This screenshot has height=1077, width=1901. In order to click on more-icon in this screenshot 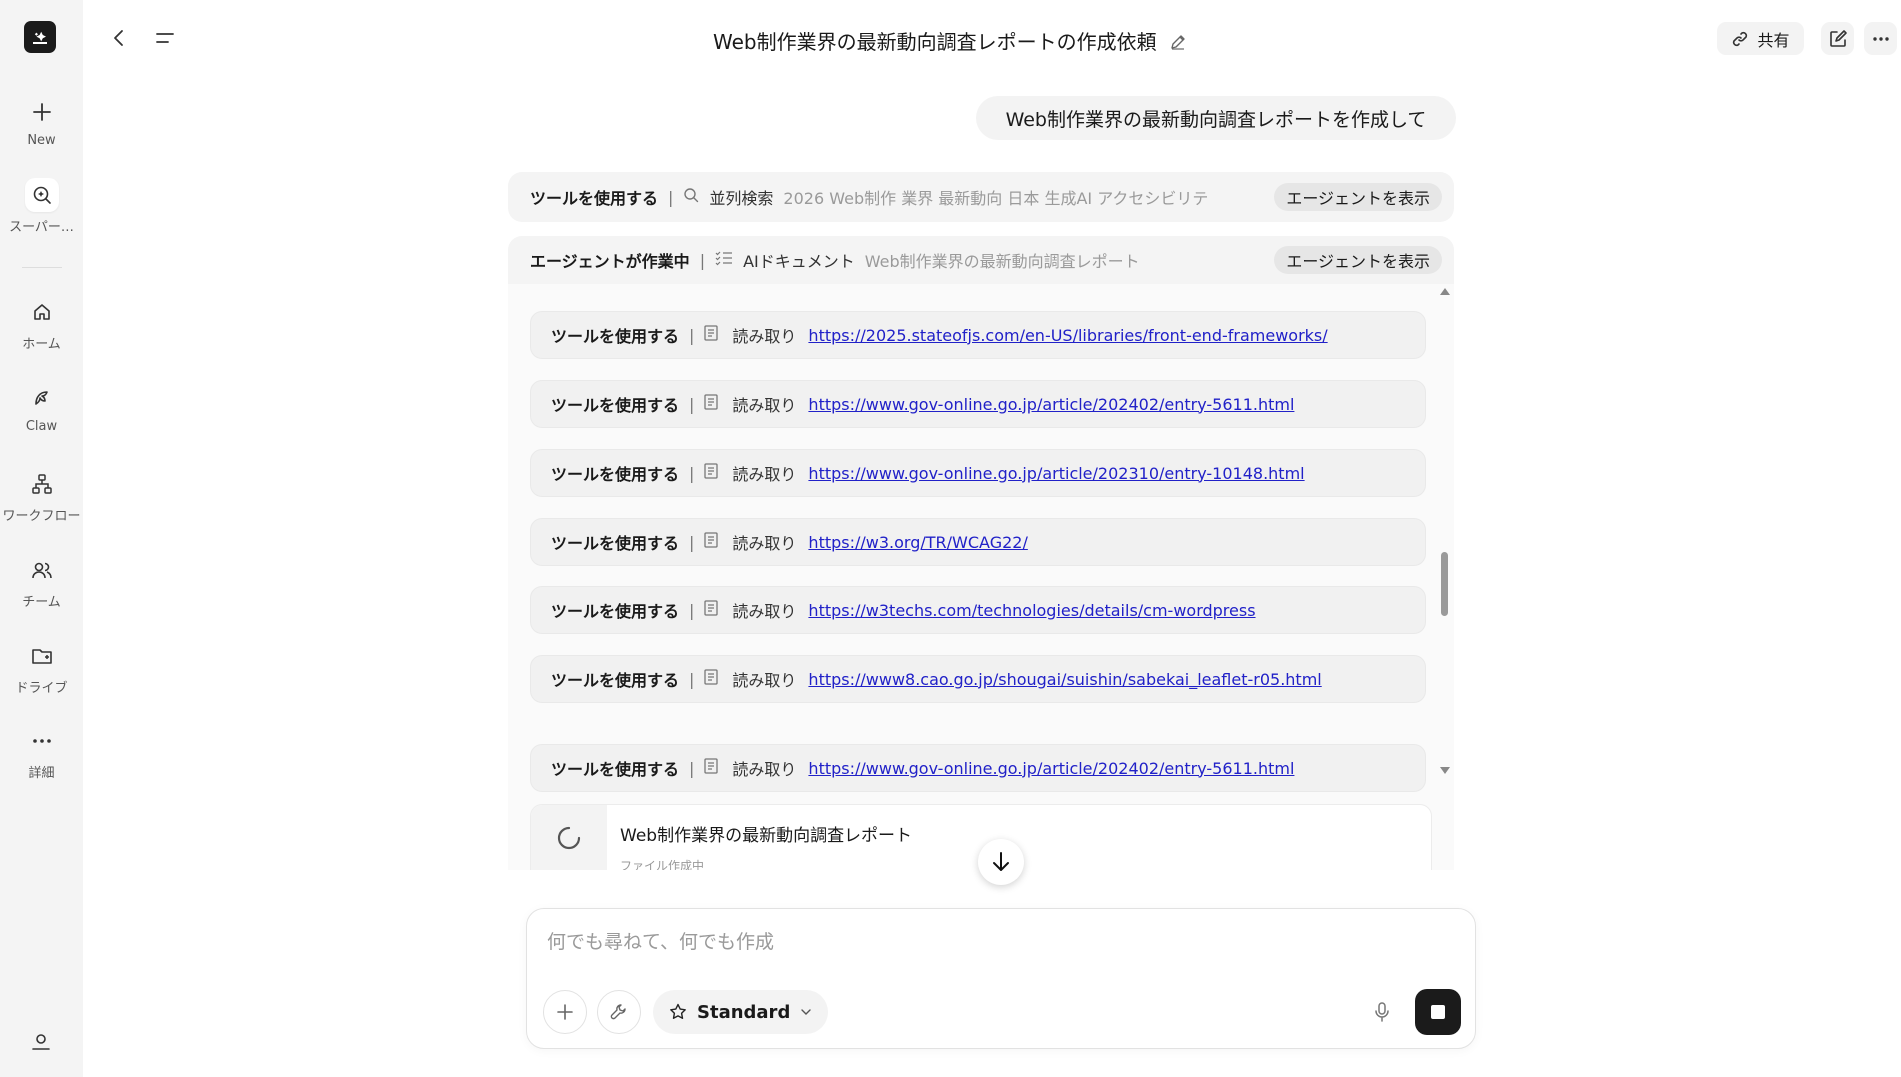, I will do `click(42, 741)`.